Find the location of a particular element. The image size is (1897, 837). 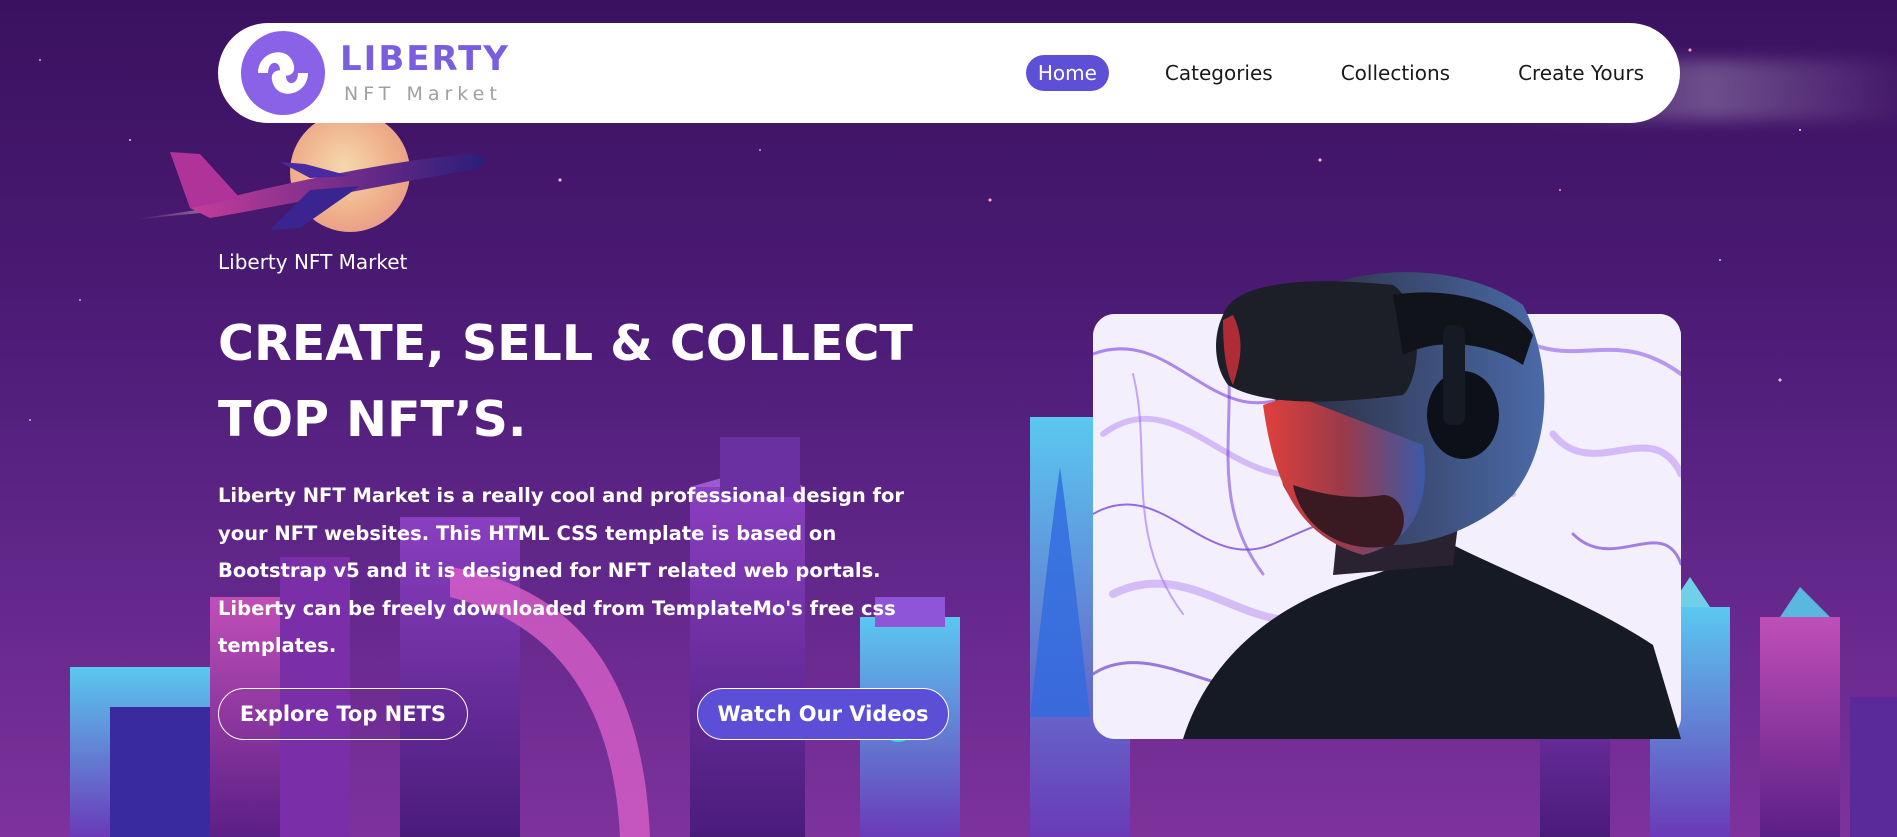

brand-tagline: NFT Market is located at coordinates (423, 94).